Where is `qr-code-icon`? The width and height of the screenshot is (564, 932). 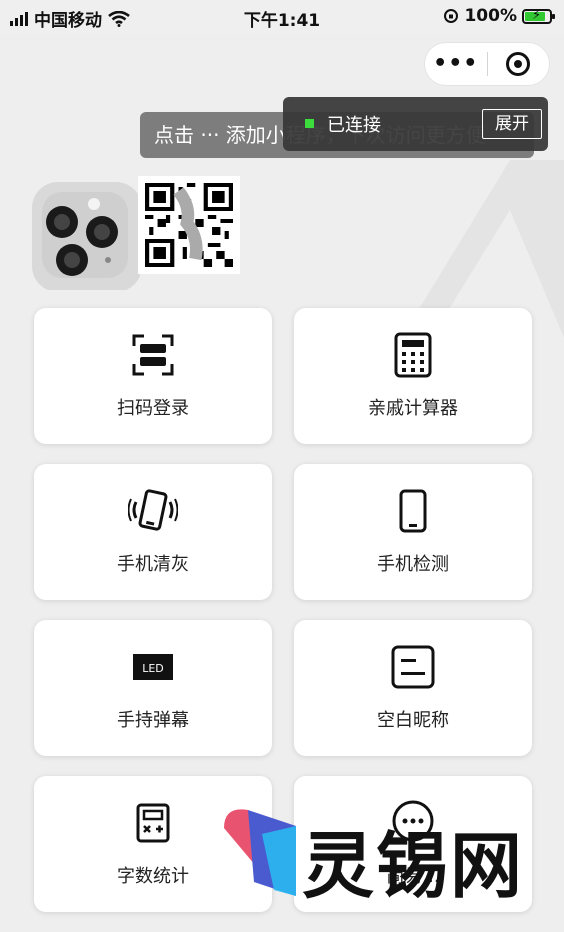 qr-code-icon is located at coordinates (189, 225).